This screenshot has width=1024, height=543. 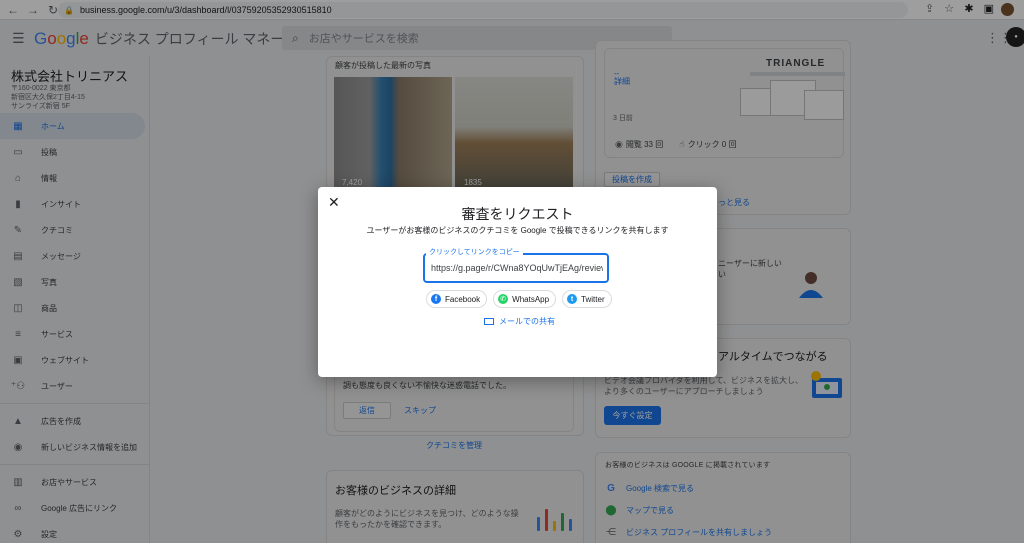 I want to click on share-email-link: メールでの共有, so click(x=519, y=321).